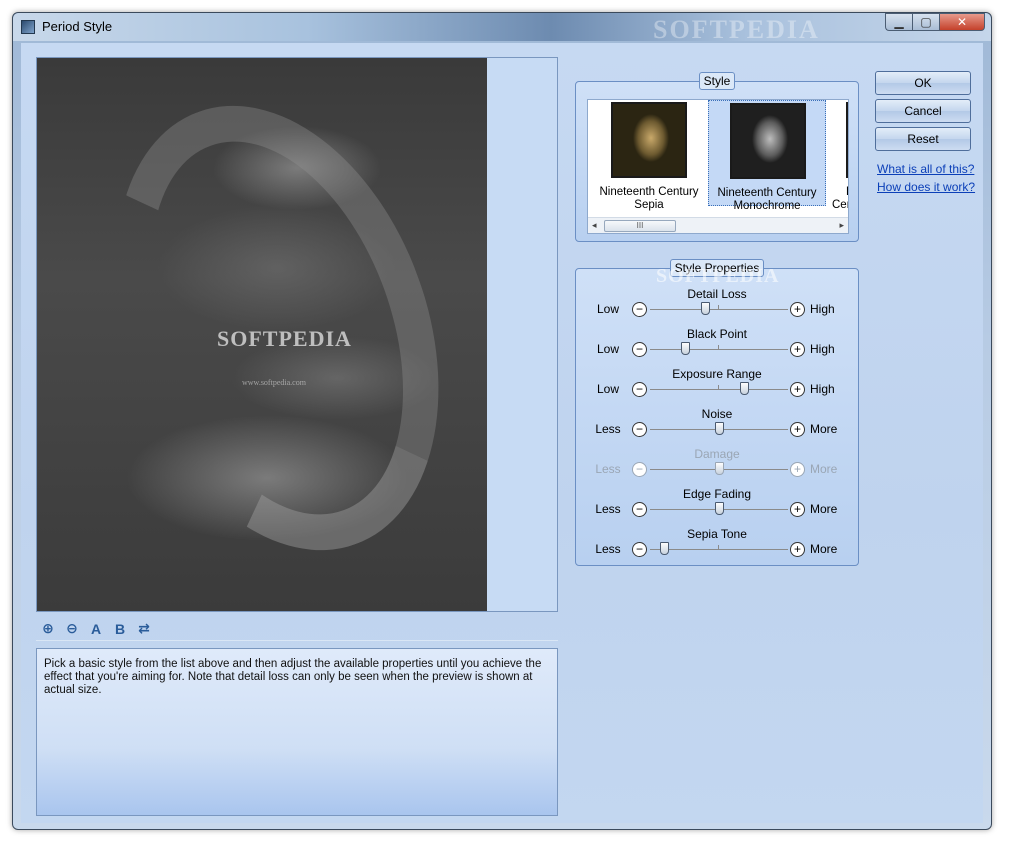 The width and height of the screenshot is (1013, 849). I want to click on style-item-sepia: Nineteenth Century Sepia, so click(649, 155).